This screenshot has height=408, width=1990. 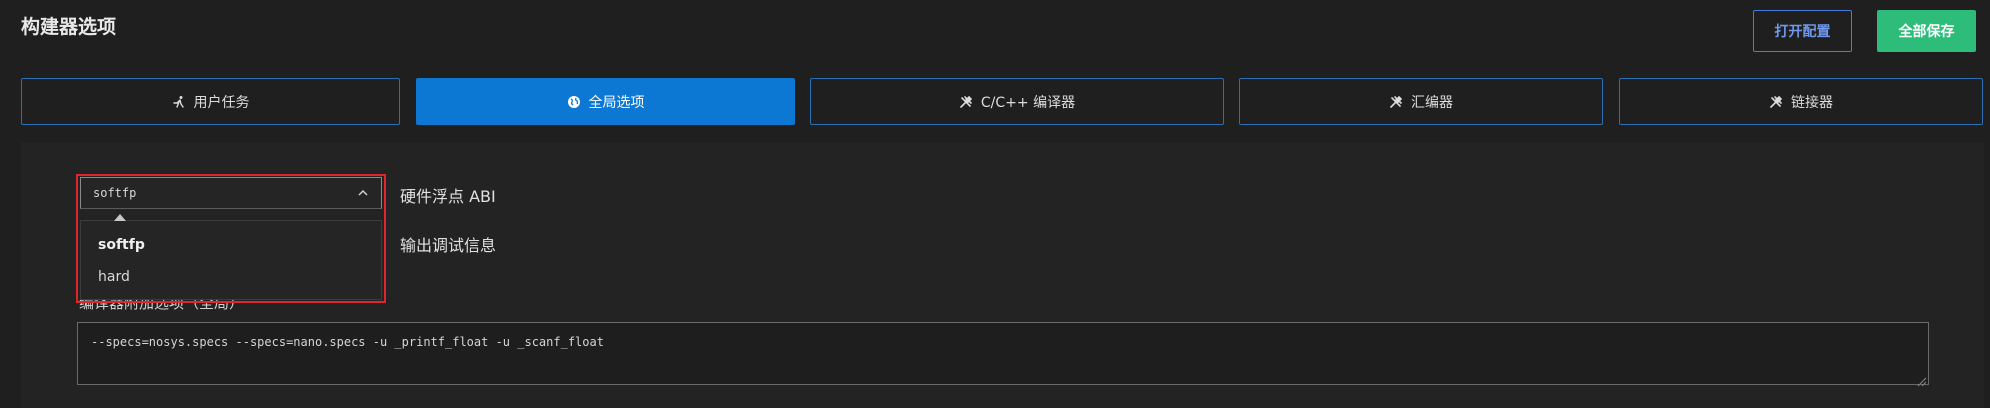 I want to click on float-abi-label: 硬件浮点 ABI, so click(x=448, y=196).